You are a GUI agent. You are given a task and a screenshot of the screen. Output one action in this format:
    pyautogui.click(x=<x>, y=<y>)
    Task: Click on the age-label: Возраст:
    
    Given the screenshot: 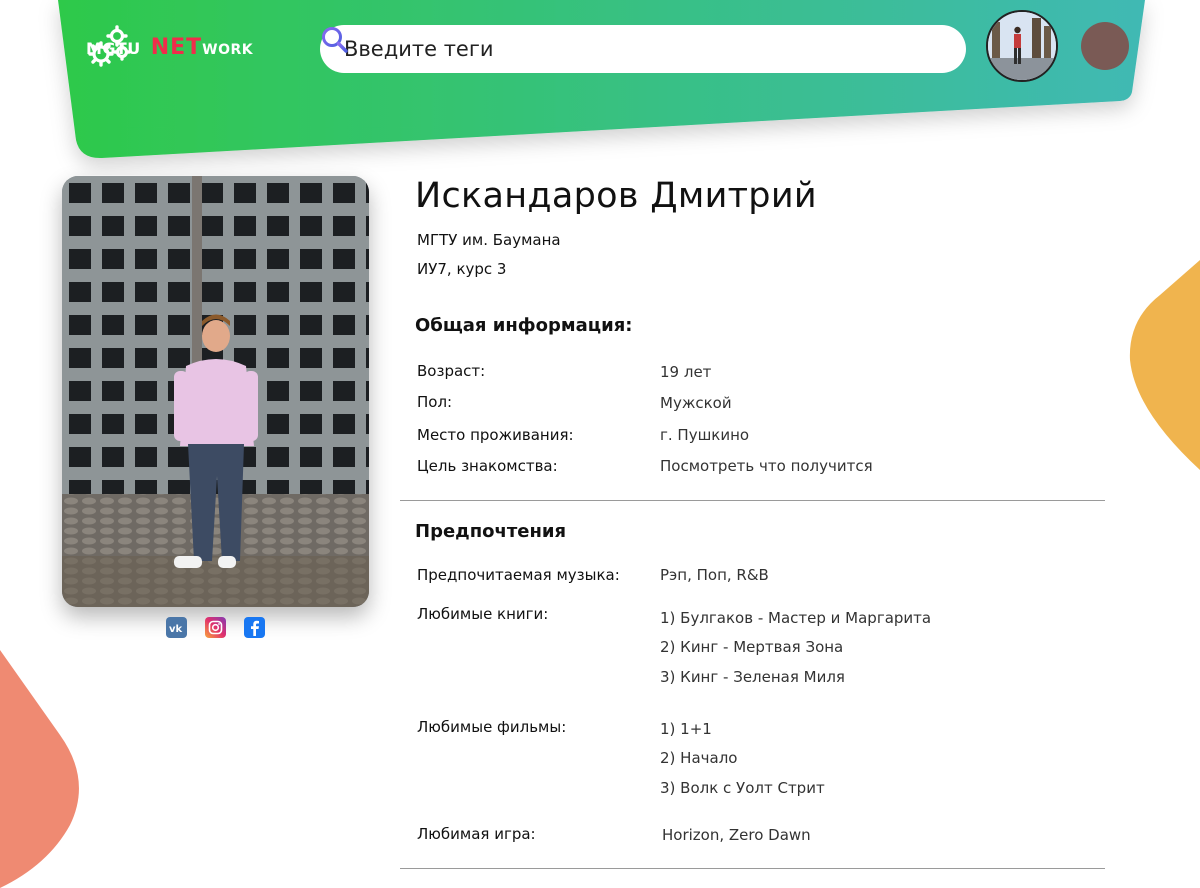 What is the action you would take?
    pyautogui.click(x=451, y=371)
    